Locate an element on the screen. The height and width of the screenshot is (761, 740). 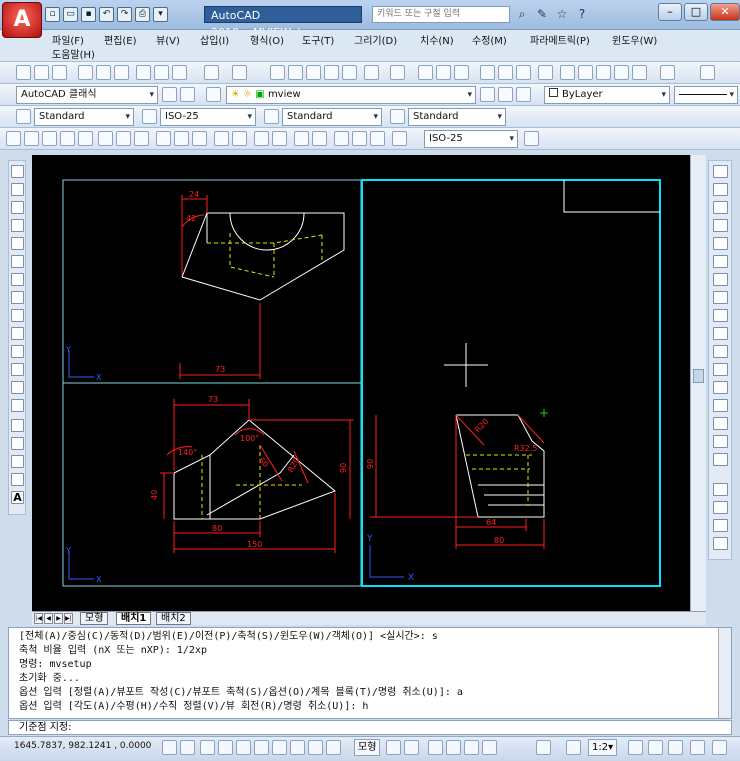
annotation-visibility-icon is located at coordinates (573, 747).